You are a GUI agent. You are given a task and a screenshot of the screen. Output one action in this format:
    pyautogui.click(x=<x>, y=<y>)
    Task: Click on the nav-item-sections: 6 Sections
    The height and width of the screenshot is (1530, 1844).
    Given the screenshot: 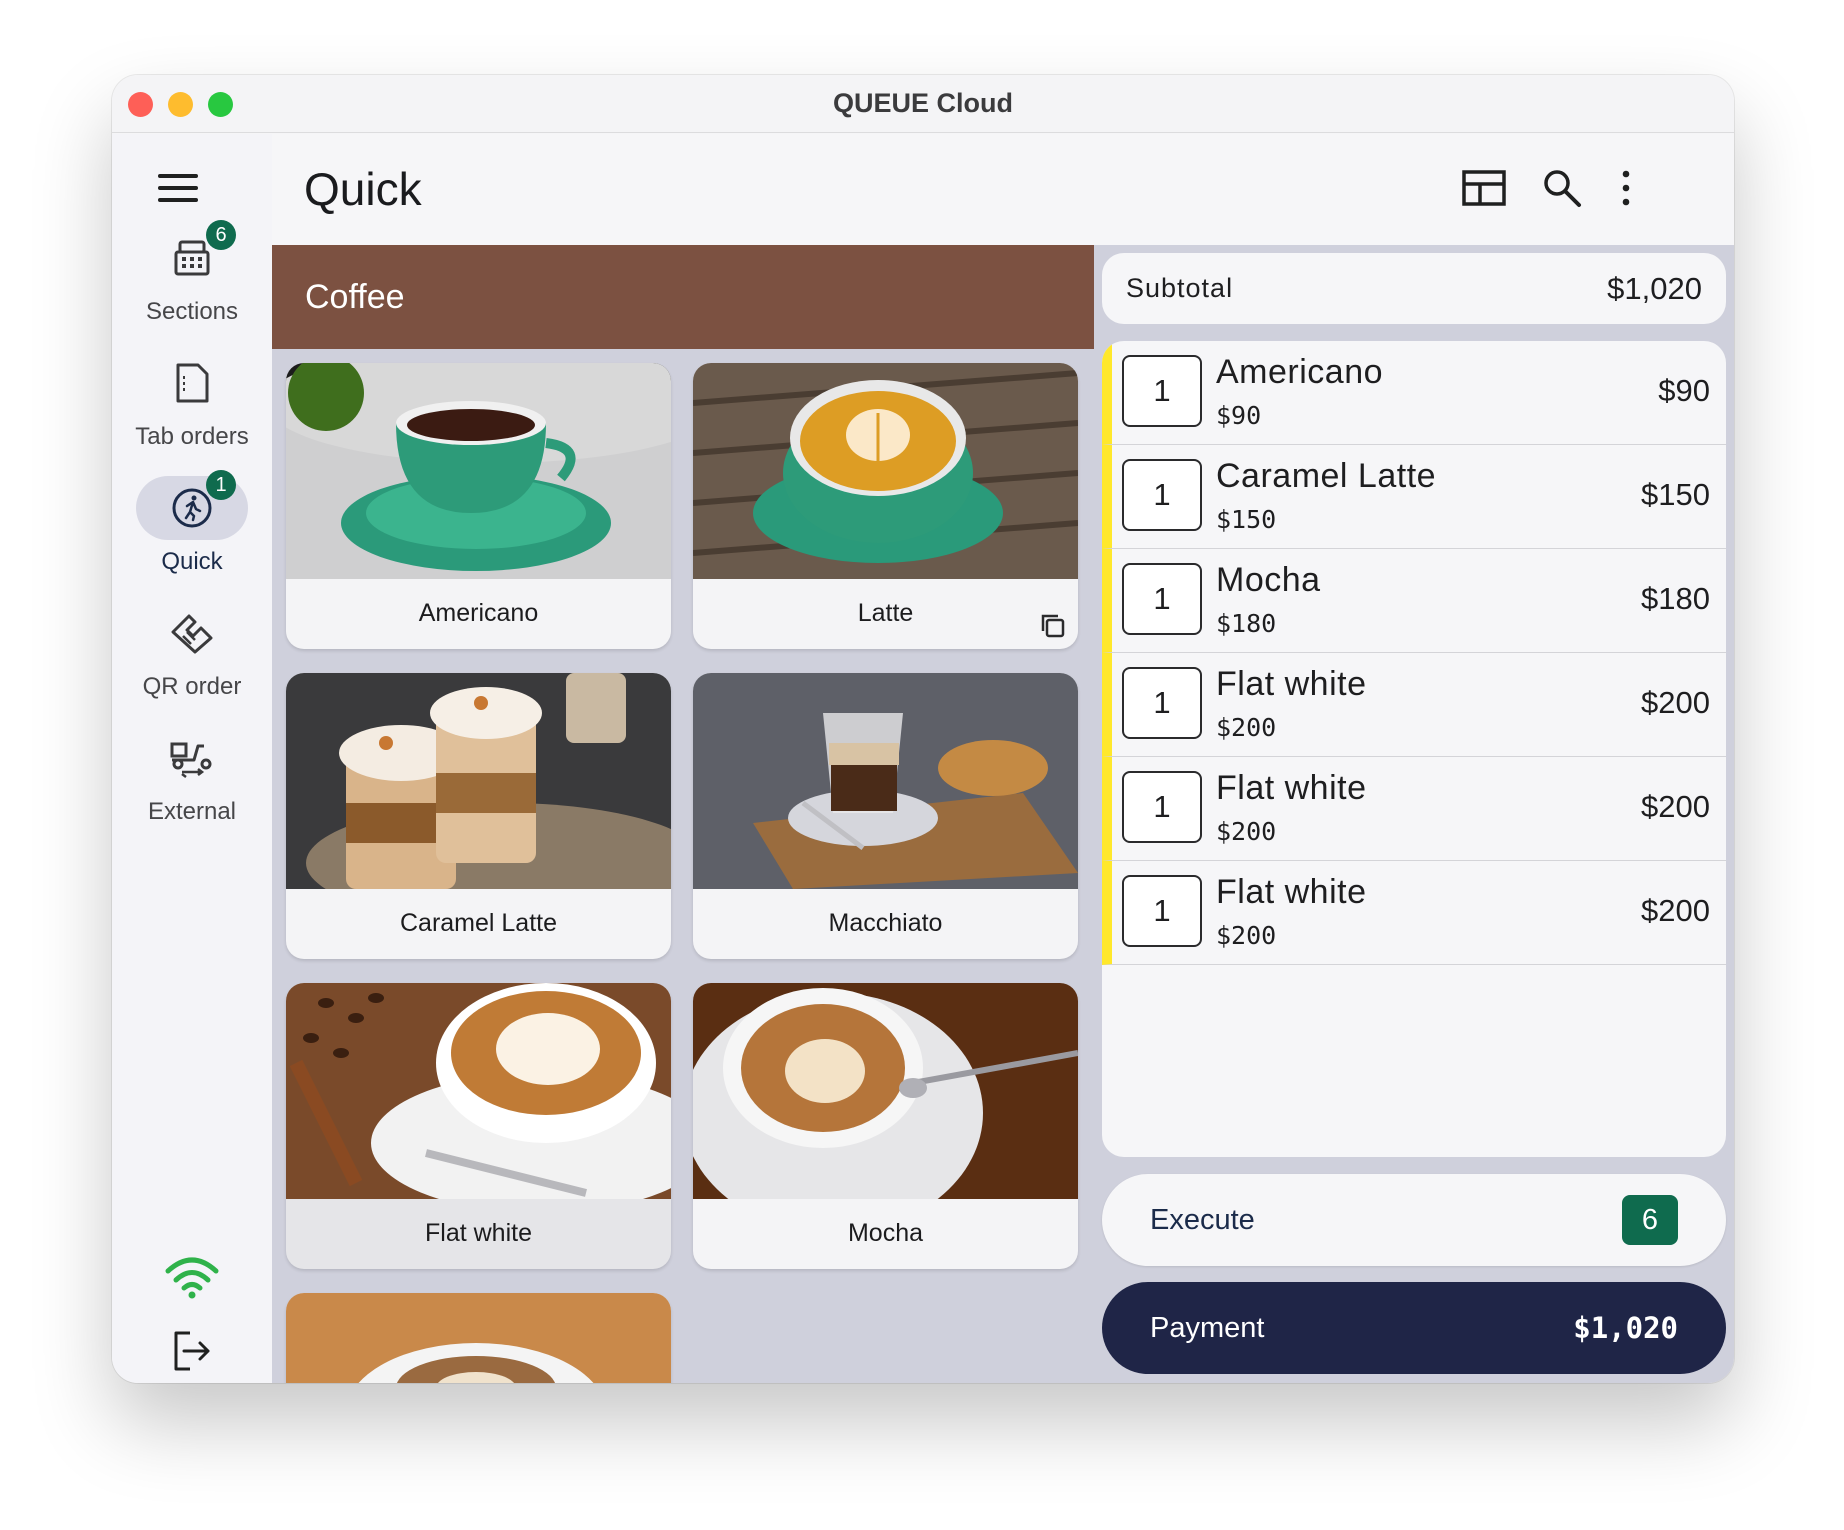 What is the action you would take?
    pyautogui.click(x=192, y=273)
    